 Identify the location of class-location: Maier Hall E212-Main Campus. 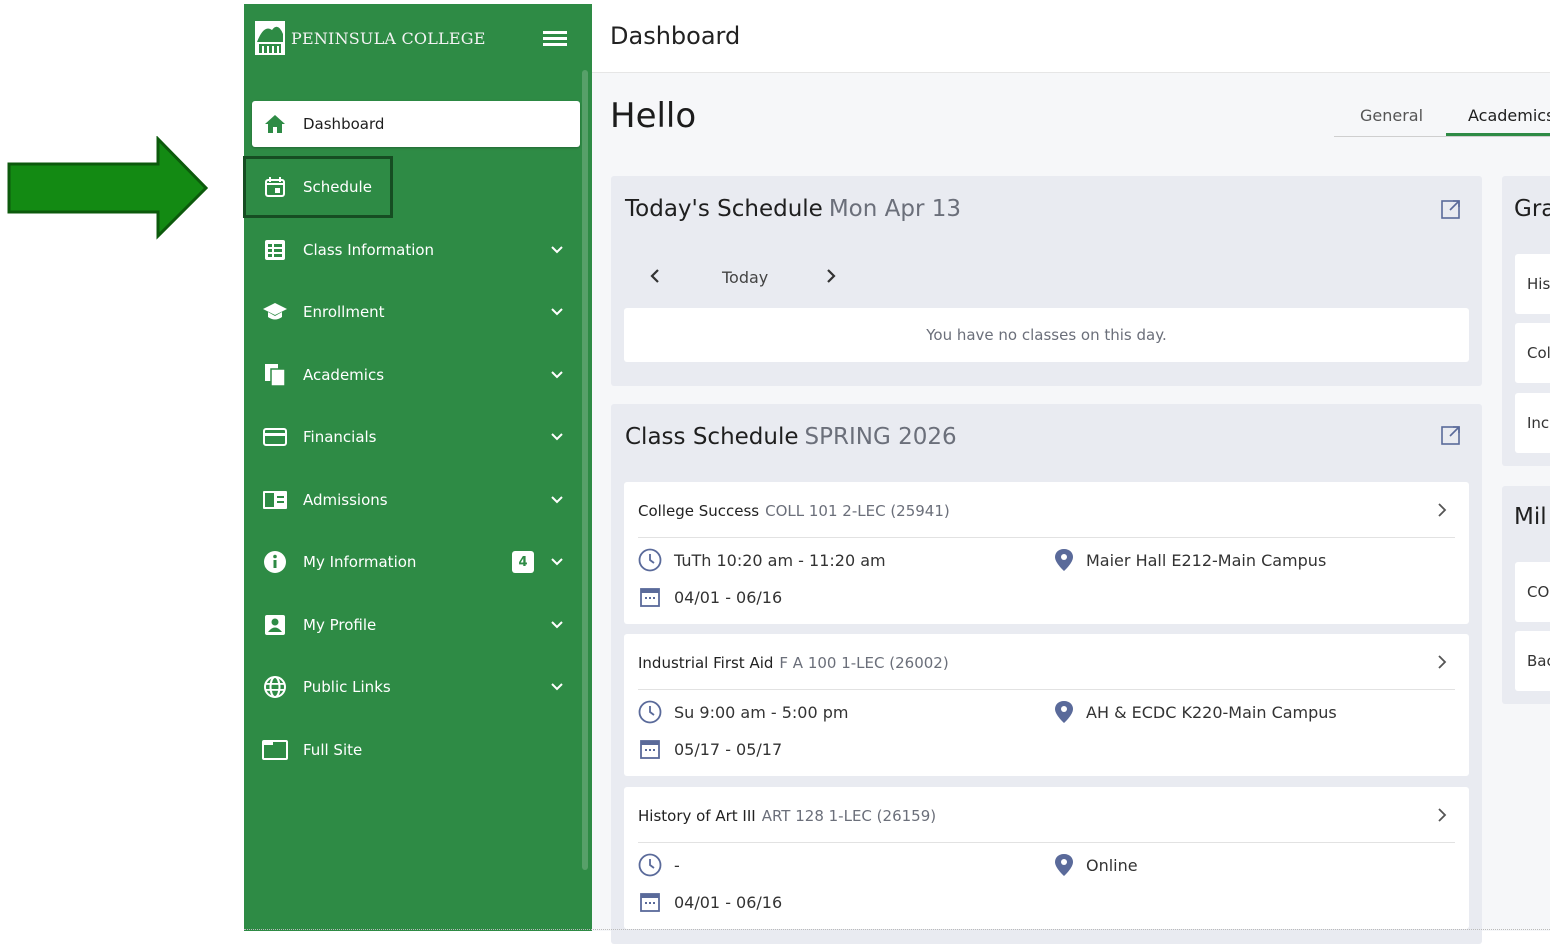
(1206, 560).